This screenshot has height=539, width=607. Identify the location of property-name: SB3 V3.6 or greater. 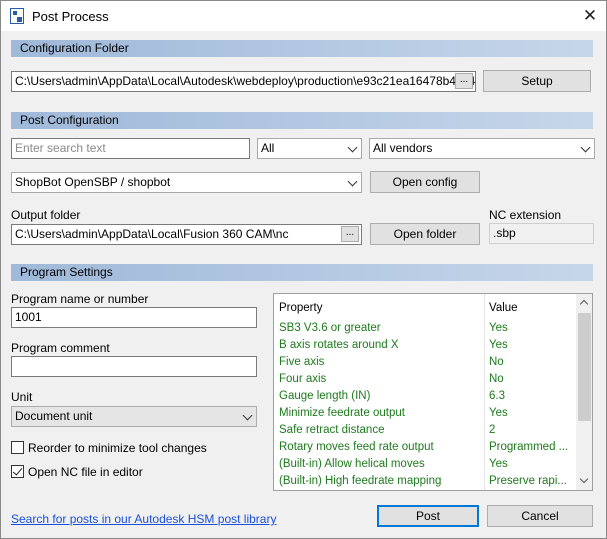
(330, 328).